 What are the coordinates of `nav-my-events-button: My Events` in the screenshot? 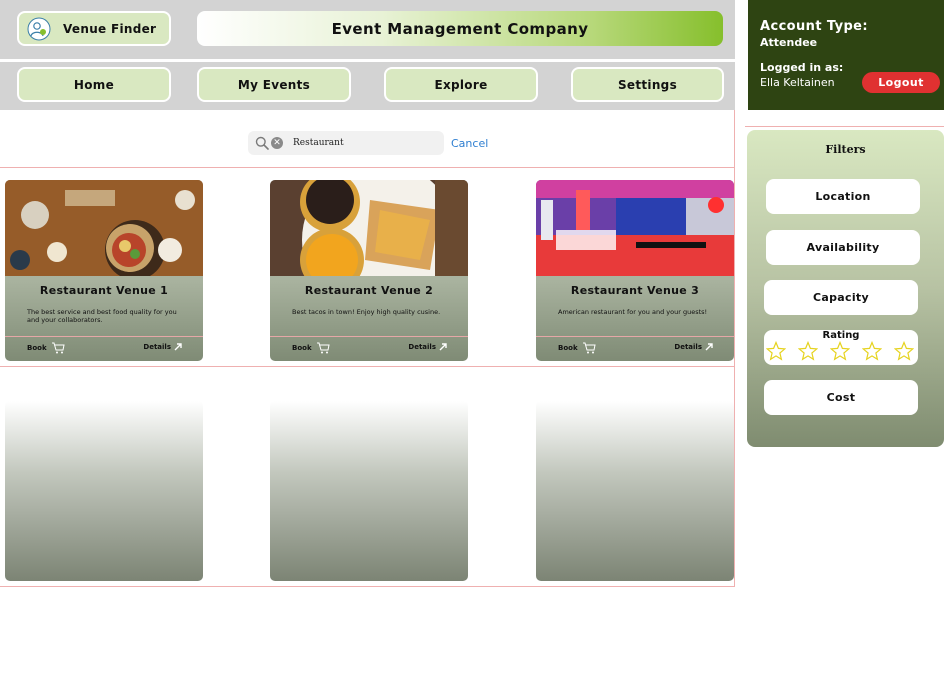 It's located at (274, 84).